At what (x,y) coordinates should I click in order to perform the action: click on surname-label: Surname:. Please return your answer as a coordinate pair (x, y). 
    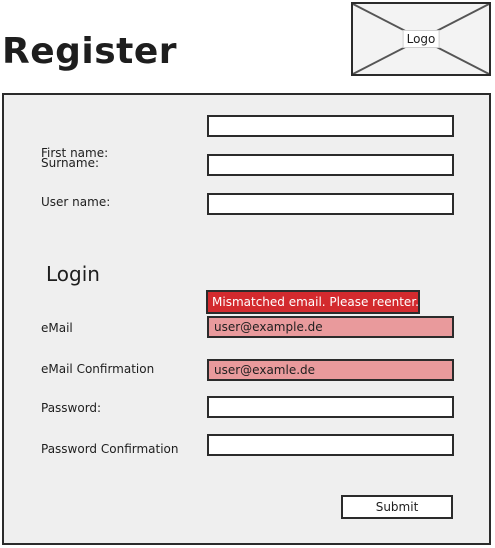
    Looking at the image, I should click on (70, 163).